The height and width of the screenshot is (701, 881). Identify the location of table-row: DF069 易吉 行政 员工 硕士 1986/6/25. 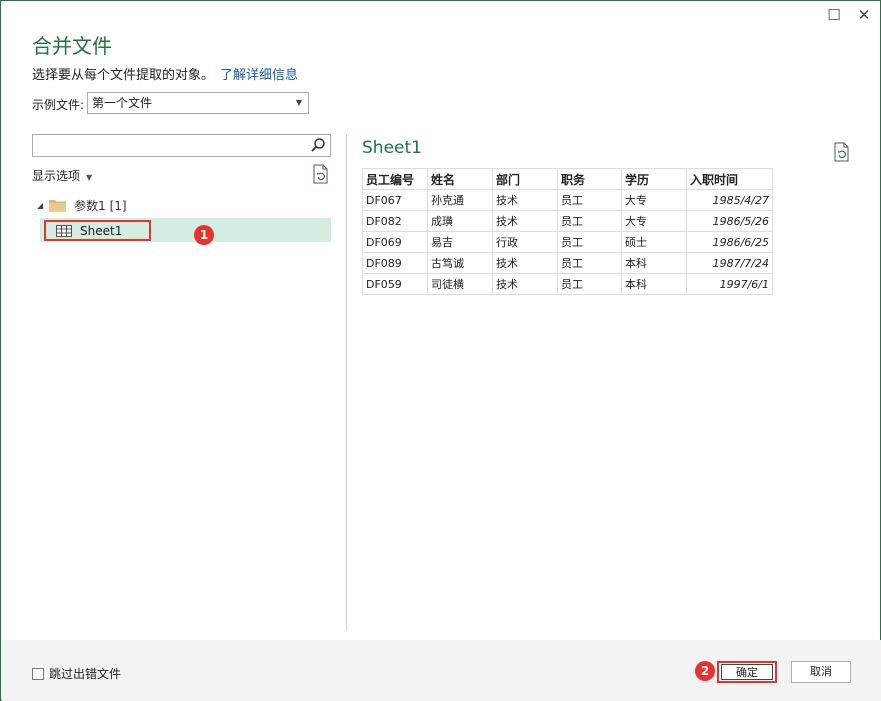
(567, 242).